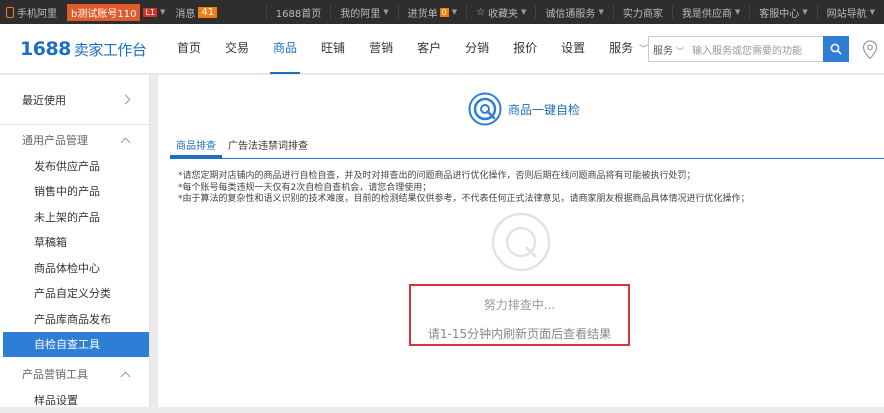 The height and width of the screenshot is (413, 884). I want to click on nav-tab-services-label: 服务, so click(621, 48).